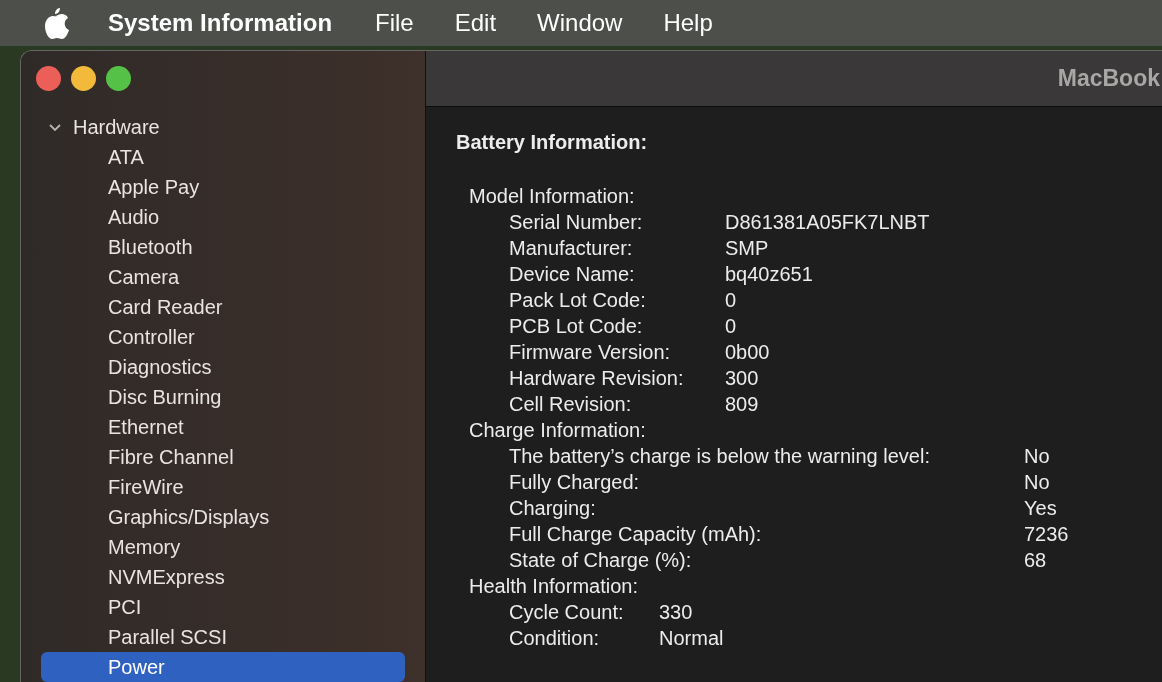  What do you see at coordinates (223, 307) in the screenshot?
I see `sidebar-item: Card Reader` at bounding box center [223, 307].